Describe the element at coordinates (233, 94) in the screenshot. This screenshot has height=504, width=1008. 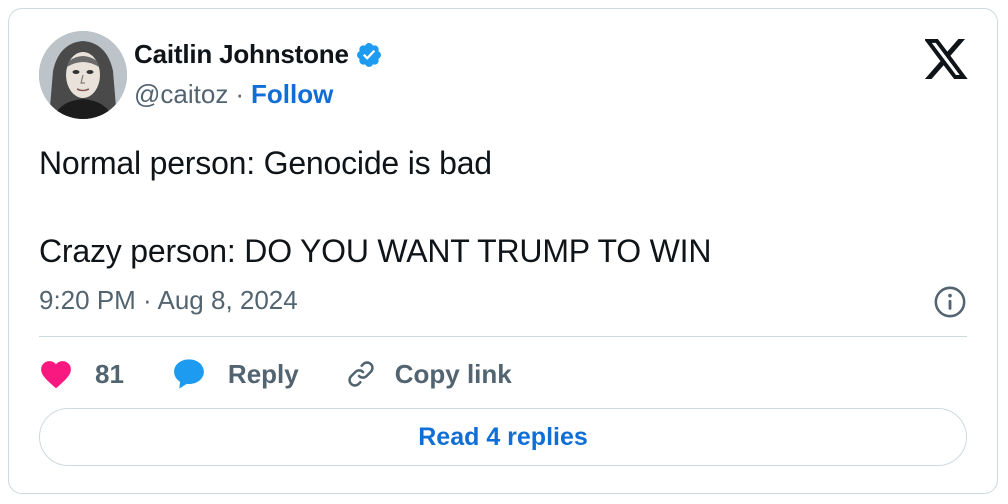
I see `author-handle-row: @caitoz · Follow` at that location.